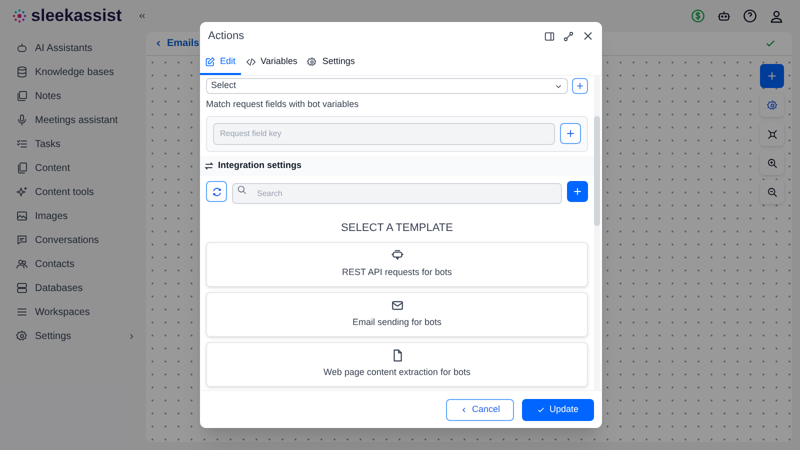 This screenshot has height=450, width=800. What do you see at coordinates (480, 409) in the screenshot?
I see `cancel-button: Cancel` at bounding box center [480, 409].